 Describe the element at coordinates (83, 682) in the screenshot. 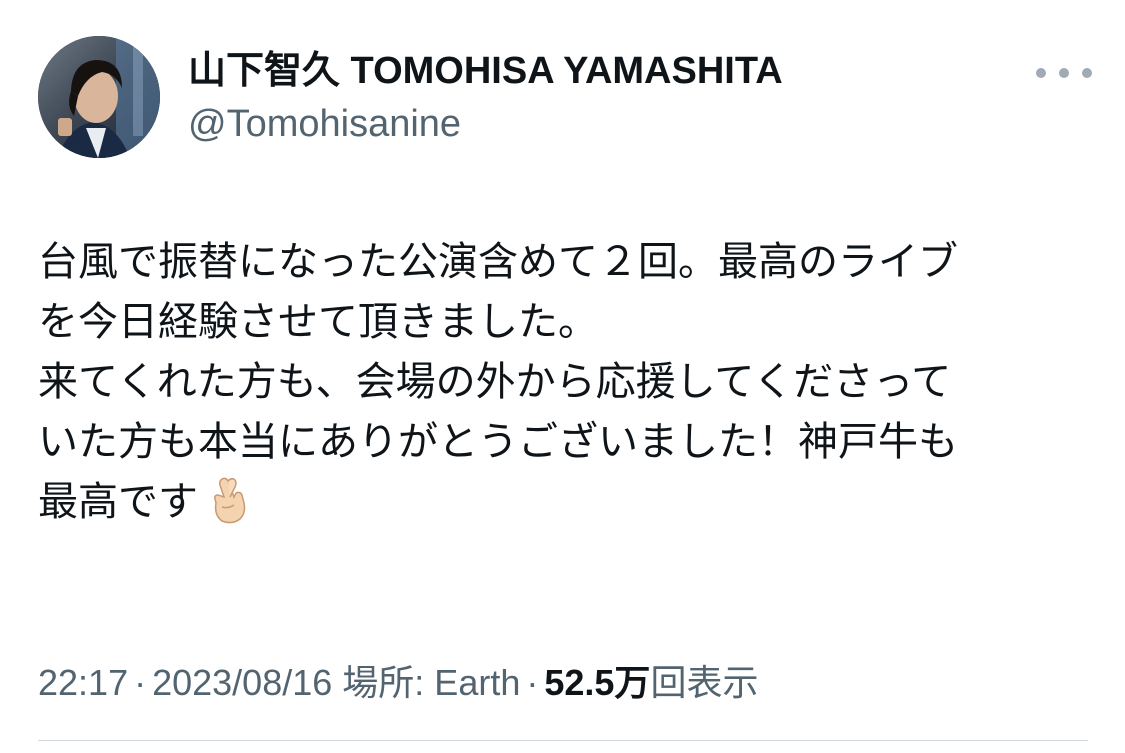

I see `tweet-time: 22:17` at that location.